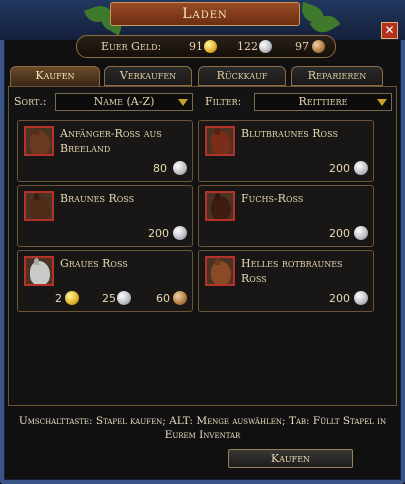 This screenshot has height=484, width=405. What do you see at coordinates (286, 151) in the screenshot?
I see `list-item-shop: Blutbraunes Ross 200` at bounding box center [286, 151].